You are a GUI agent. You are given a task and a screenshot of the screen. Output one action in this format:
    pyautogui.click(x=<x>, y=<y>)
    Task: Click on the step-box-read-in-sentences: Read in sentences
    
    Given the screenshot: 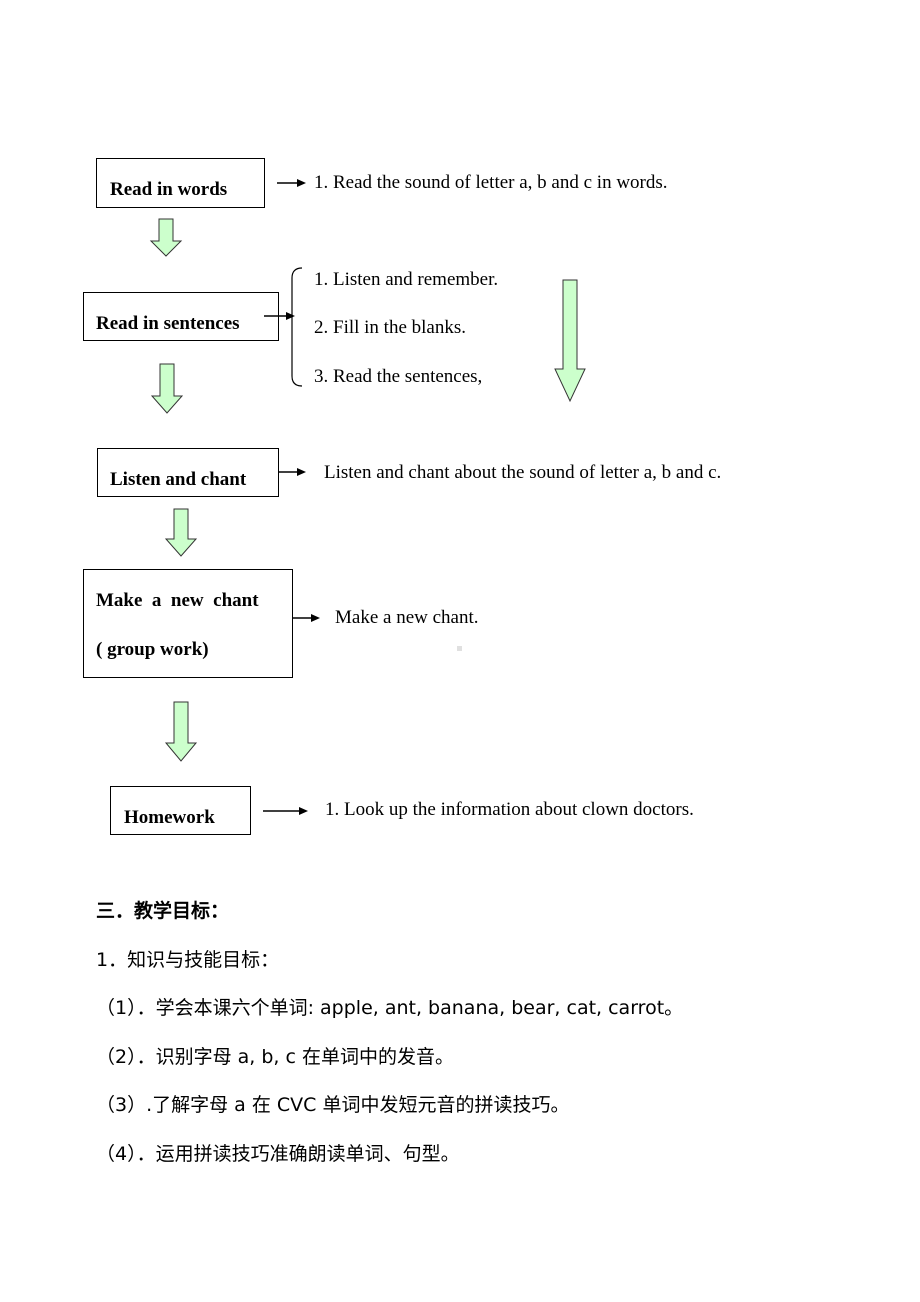 What is the action you would take?
    pyautogui.click(x=181, y=316)
    